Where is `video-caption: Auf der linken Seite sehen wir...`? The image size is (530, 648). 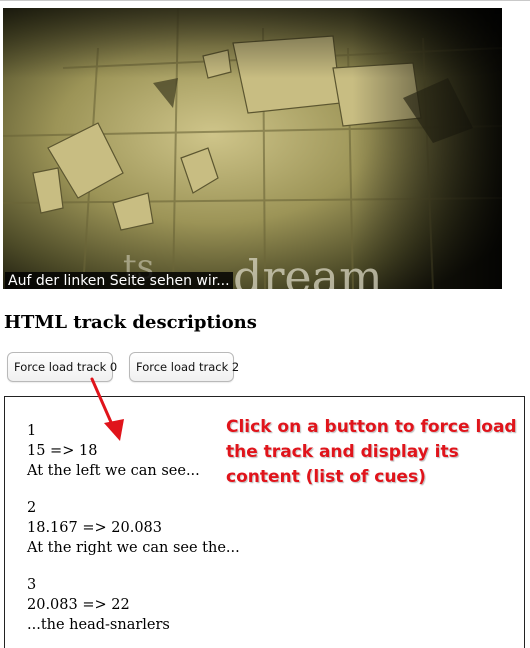
video-caption: Auf der linken Seite sehen wir... is located at coordinates (119, 280).